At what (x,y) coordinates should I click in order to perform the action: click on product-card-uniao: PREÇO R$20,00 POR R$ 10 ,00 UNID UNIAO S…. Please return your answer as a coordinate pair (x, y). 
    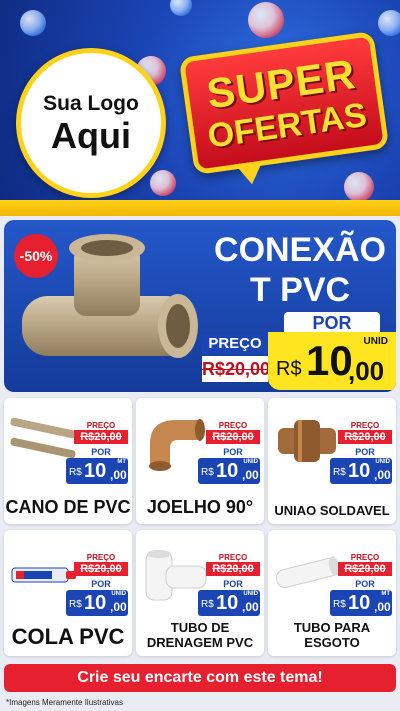
    Looking at the image, I should click on (332, 461).